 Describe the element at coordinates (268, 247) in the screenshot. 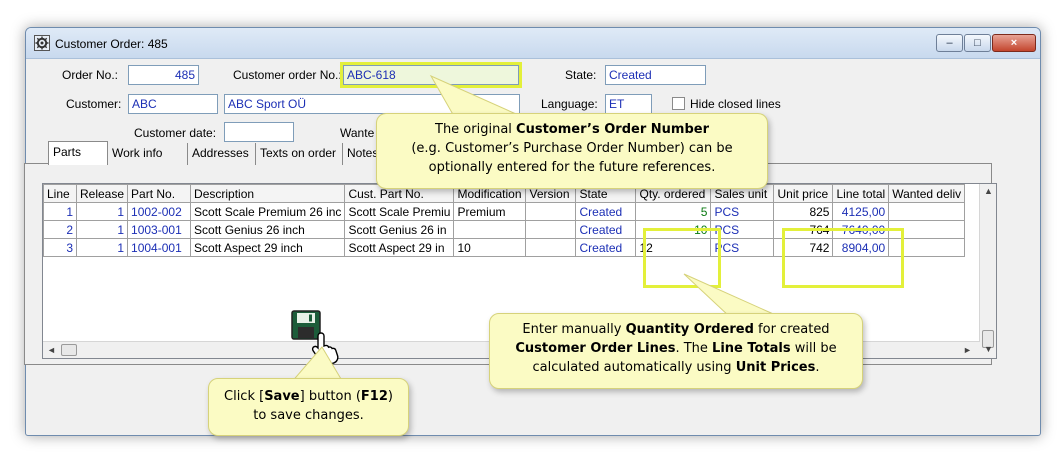

I see `cell-description: Scott Aspect 29 inch` at that location.